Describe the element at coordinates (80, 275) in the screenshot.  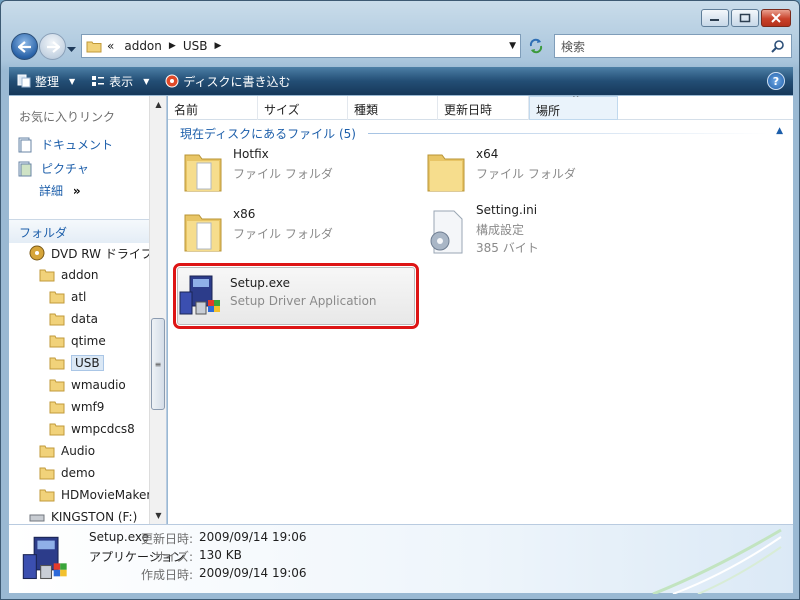
I see `tree-item-label: addon` at that location.